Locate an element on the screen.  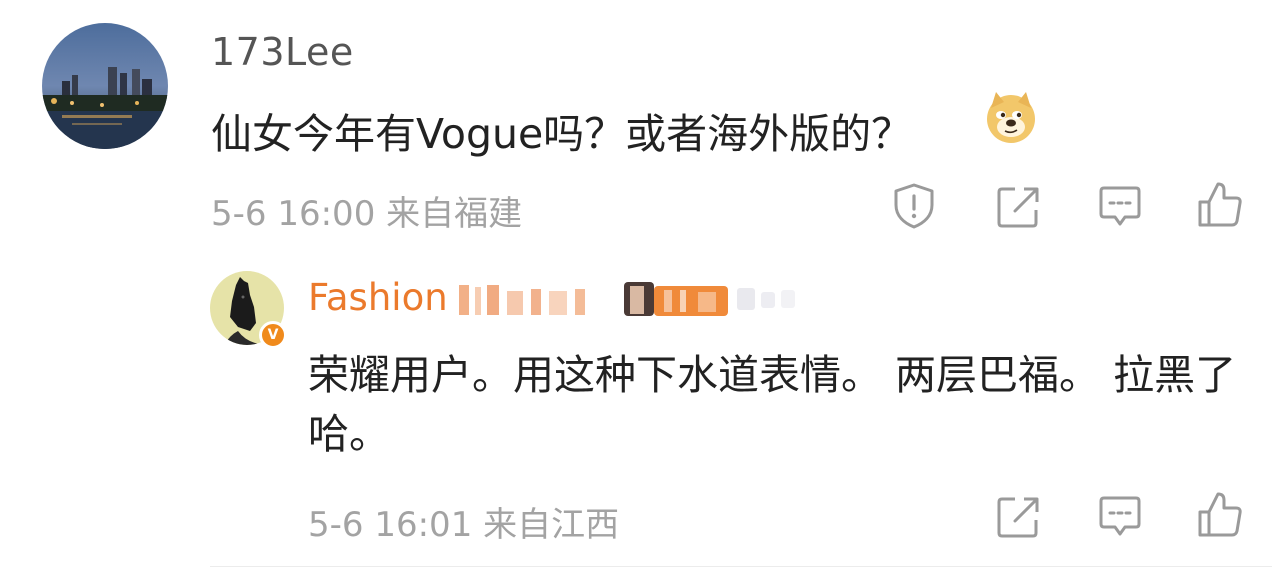
reply-meta: 5-6 16:01 来自江西 is located at coordinates (463, 521).